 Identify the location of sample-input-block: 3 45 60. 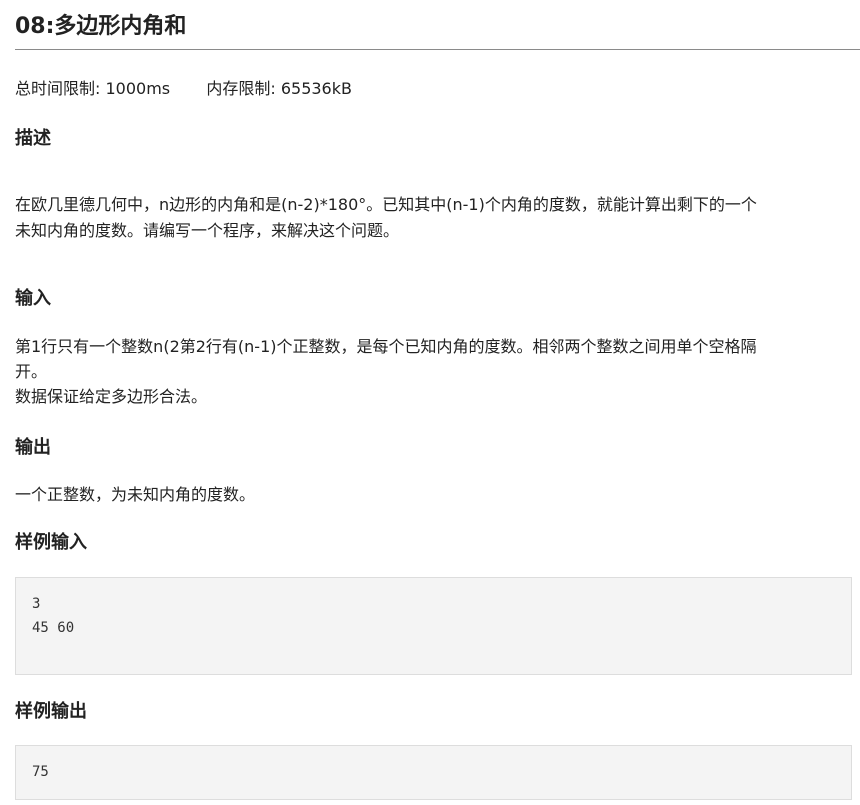
(433, 626).